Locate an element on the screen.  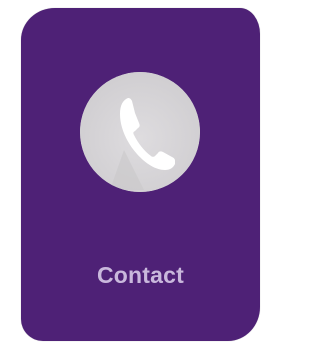
phone-icon-circle is located at coordinates (140, 132).